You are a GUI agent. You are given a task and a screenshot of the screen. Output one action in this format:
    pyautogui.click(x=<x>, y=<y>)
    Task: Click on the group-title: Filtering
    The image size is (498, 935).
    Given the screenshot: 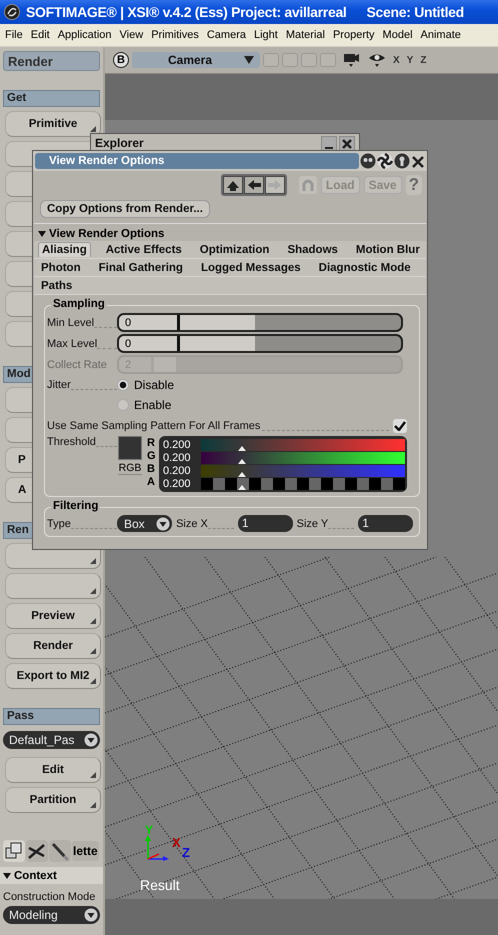 What is the action you would take?
    pyautogui.click(x=75, y=506)
    